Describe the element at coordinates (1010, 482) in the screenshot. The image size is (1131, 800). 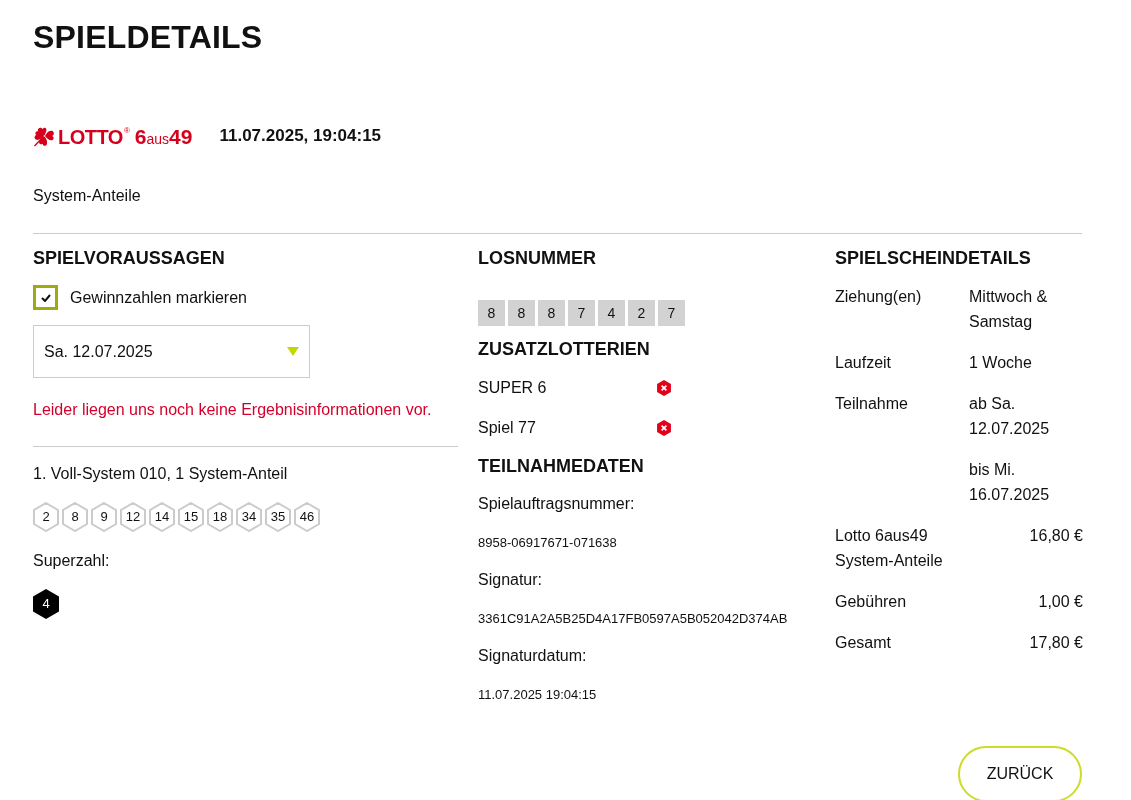
I see `detail-value: bis Mi. 16.07.2025` at that location.